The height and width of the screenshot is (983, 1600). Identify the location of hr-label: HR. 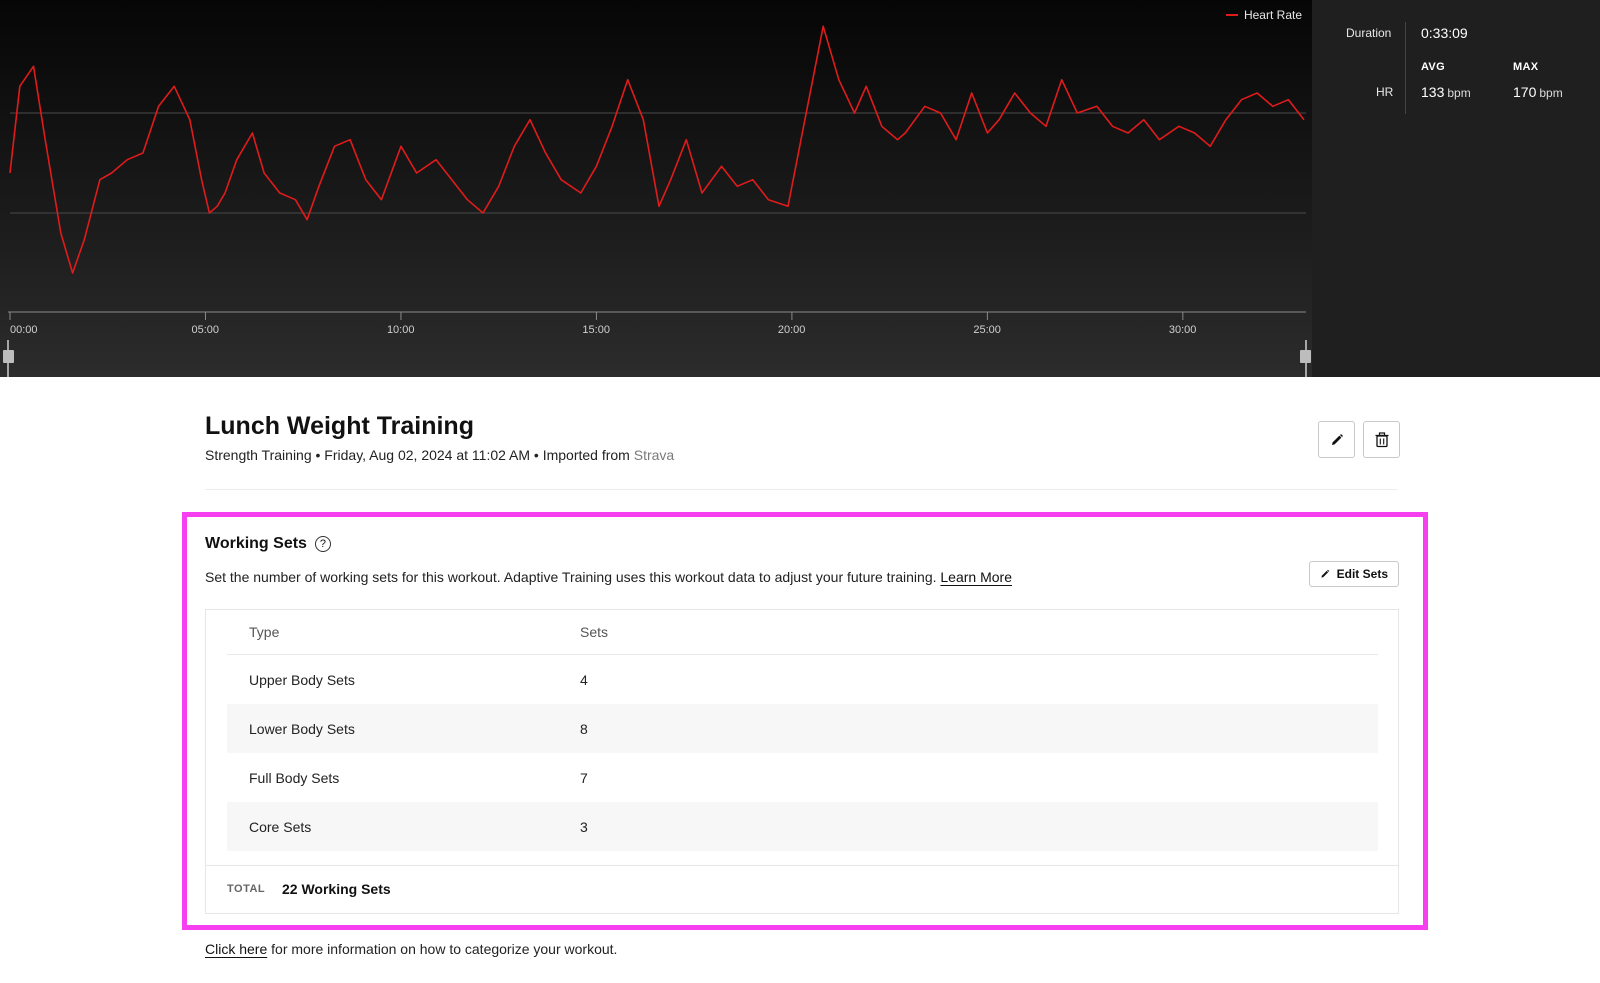
(1385, 92).